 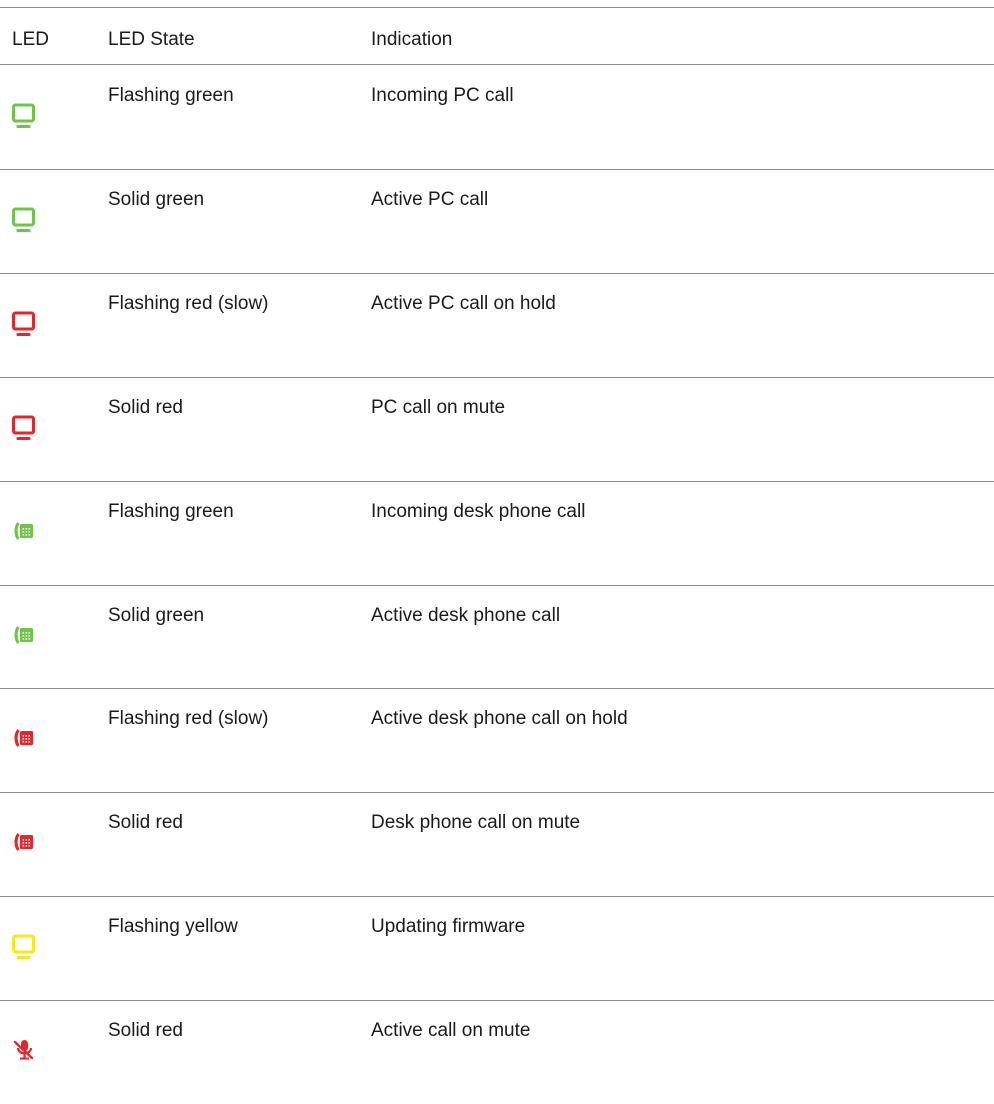 I want to click on table-row: Flashing yellow Updating firmware, so click(x=497, y=948).